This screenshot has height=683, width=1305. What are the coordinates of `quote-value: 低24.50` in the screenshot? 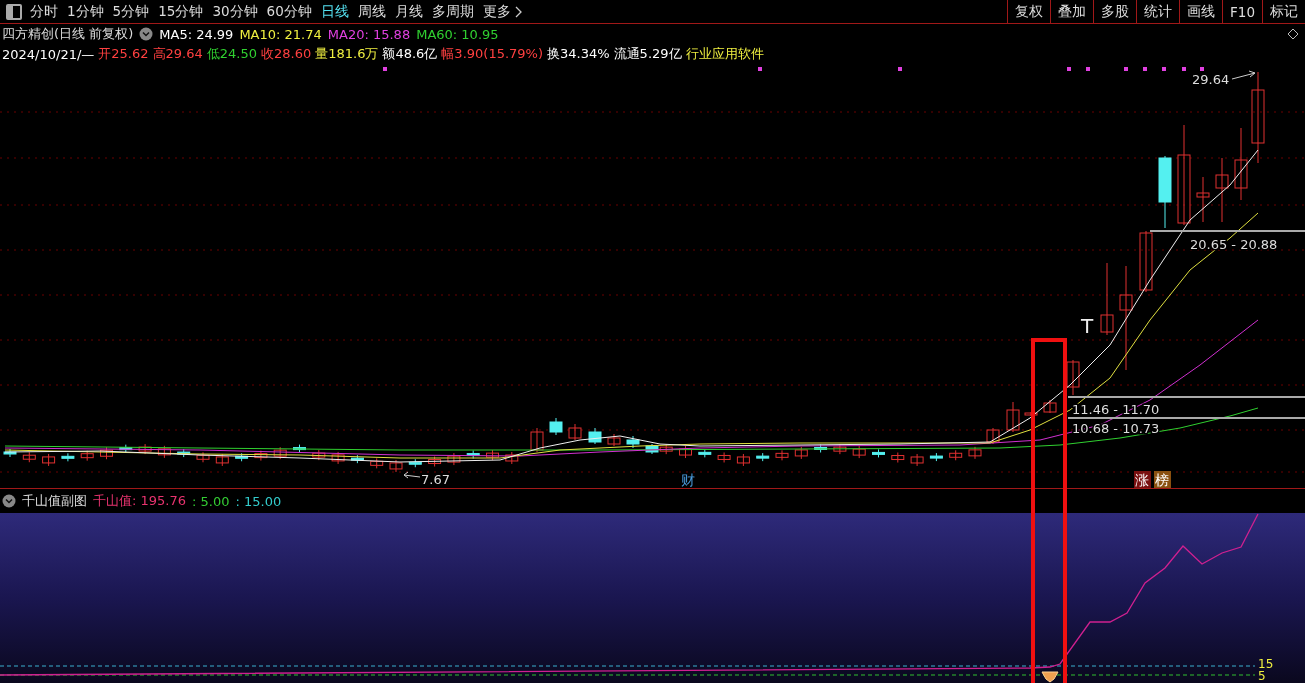 It's located at (231, 54).